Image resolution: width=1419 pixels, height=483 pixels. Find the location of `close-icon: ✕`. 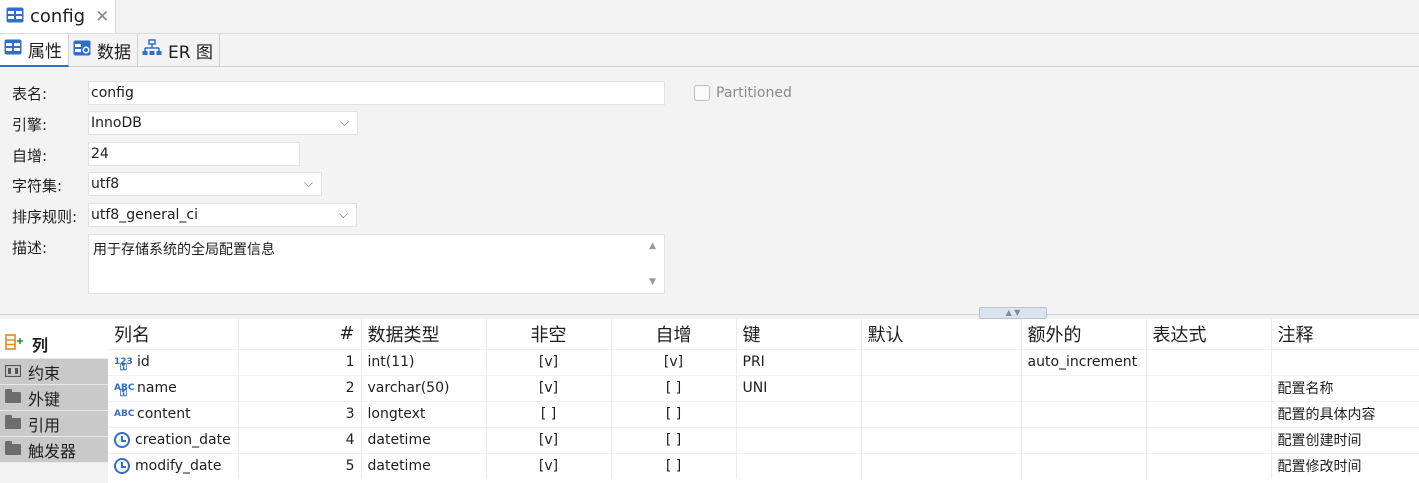

close-icon: ✕ is located at coordinates (102, 17).